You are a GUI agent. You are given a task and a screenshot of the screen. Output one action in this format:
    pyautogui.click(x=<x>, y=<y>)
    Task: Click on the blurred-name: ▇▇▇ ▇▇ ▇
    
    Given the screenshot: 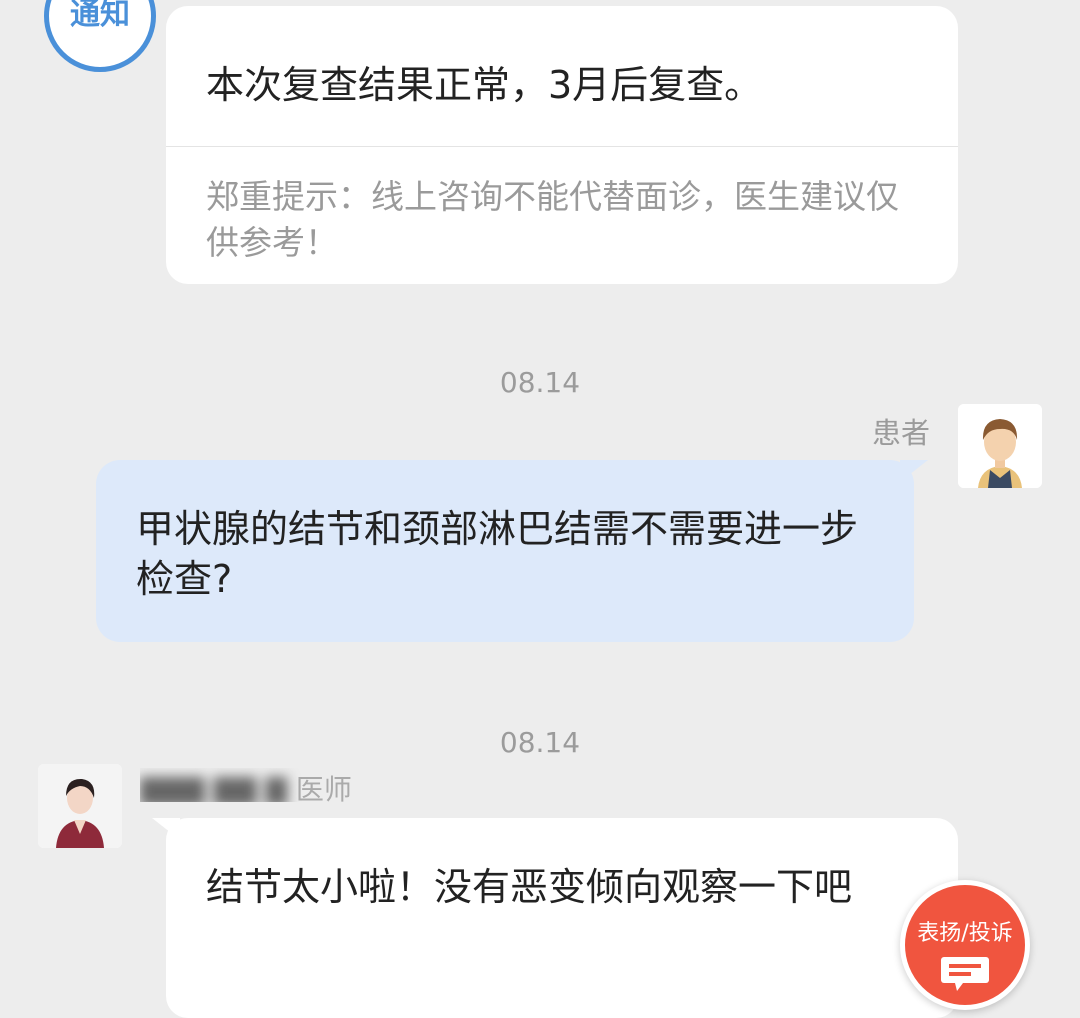 What is the action you would take?
    pyautogui.click(x=213, y=787)
    